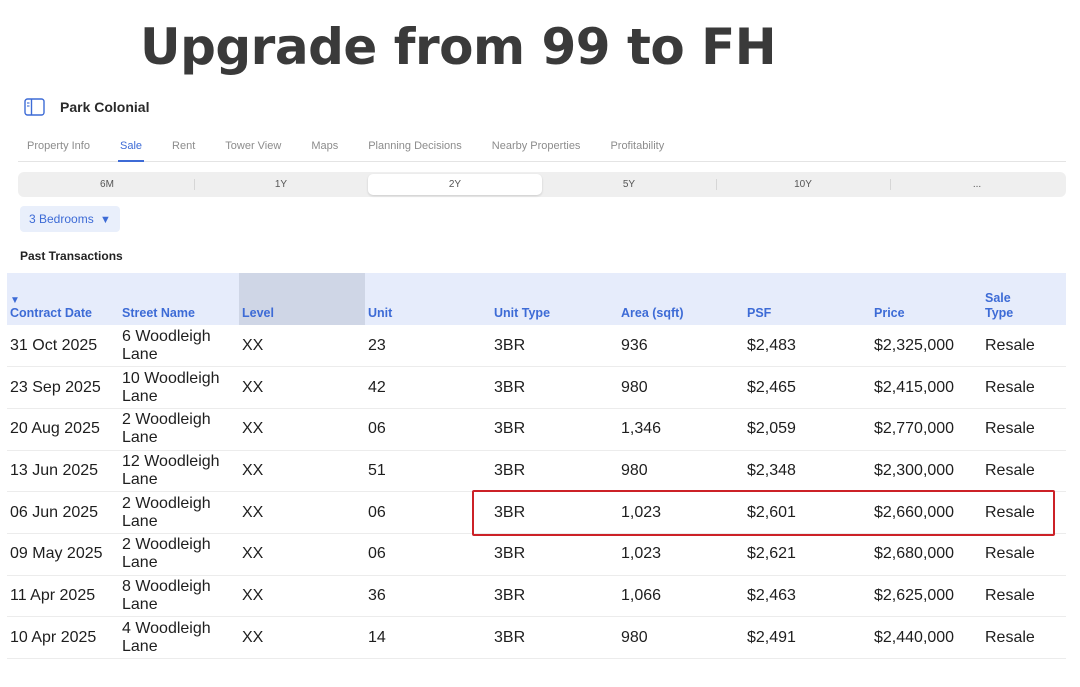  Describe the element at coordinates (807, 299) in the screenshot. I see `column-header-psf: PSF` at that location.